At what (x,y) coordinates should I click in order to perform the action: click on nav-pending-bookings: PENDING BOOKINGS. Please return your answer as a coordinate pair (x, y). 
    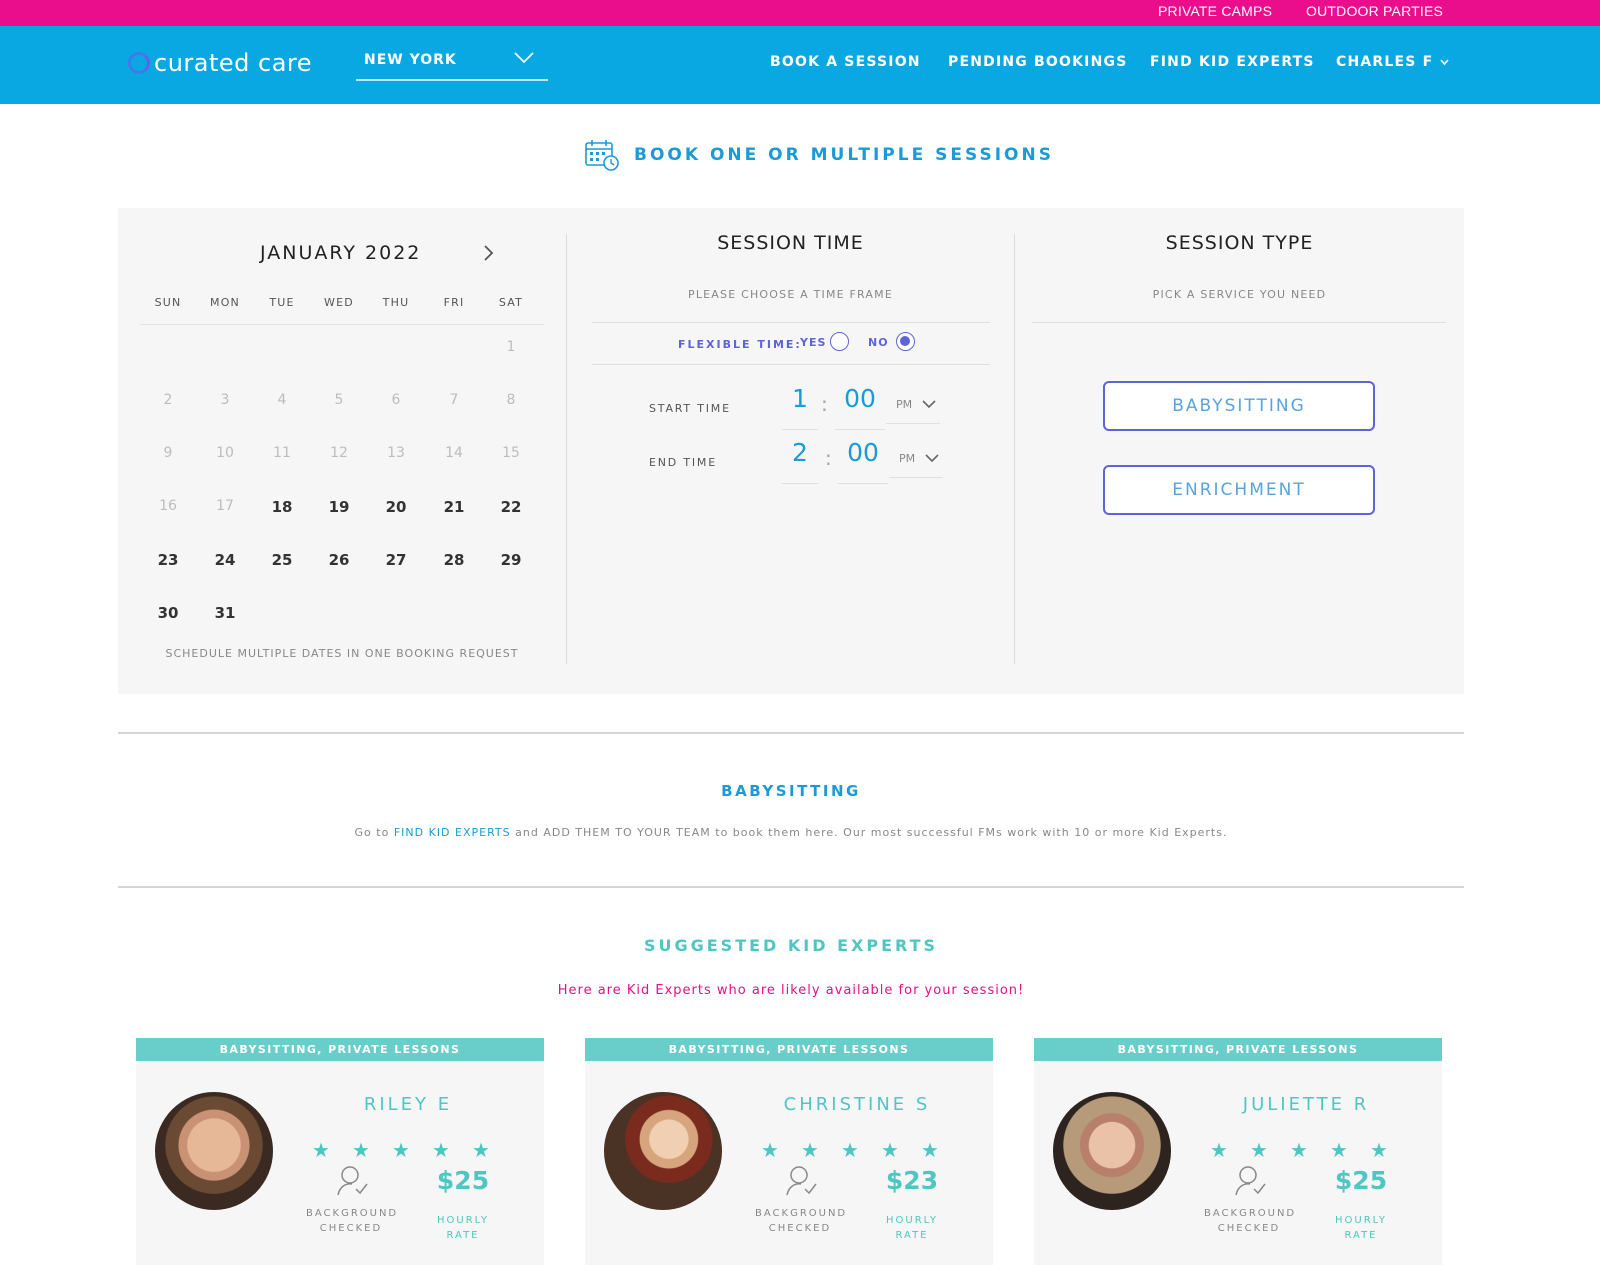
    Looking at the image, I should click on (1037, 62).